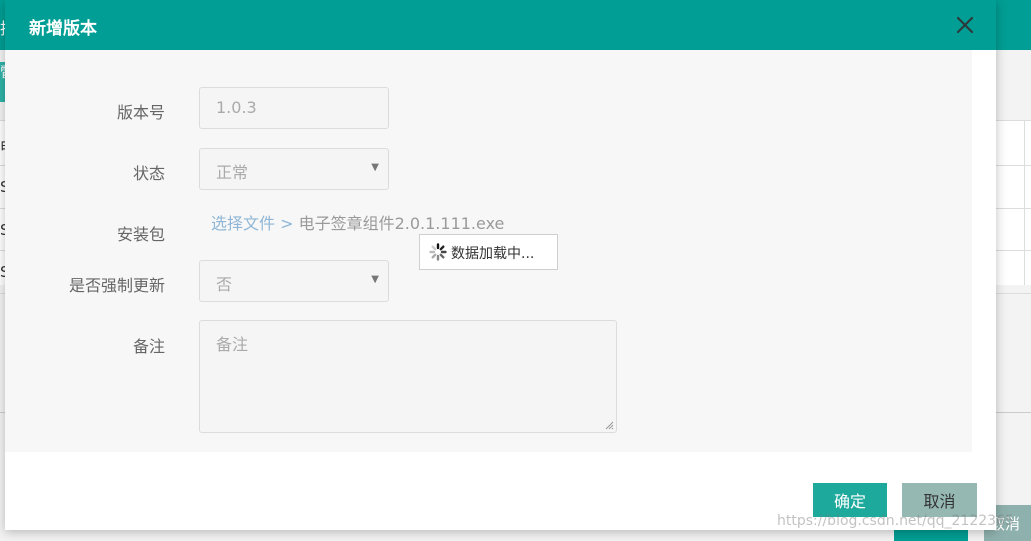 This screenshot has height=541, width=1031. I want to click on close-icon, so click(965, 25).